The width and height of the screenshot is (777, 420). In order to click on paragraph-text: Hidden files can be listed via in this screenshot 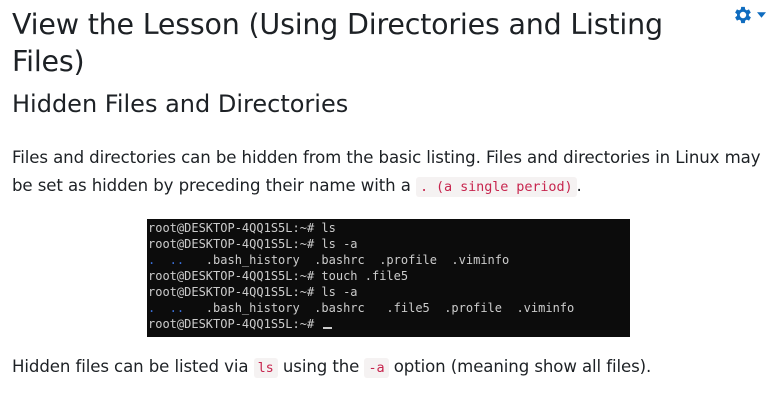, I will do `click(133, 366)`.